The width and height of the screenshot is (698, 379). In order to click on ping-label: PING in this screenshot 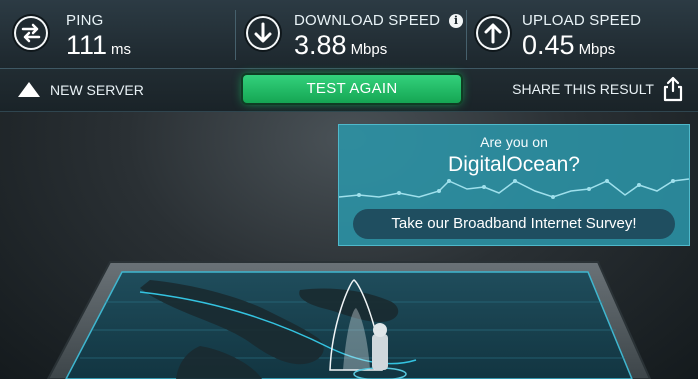, I will do `click(85, 20)`.